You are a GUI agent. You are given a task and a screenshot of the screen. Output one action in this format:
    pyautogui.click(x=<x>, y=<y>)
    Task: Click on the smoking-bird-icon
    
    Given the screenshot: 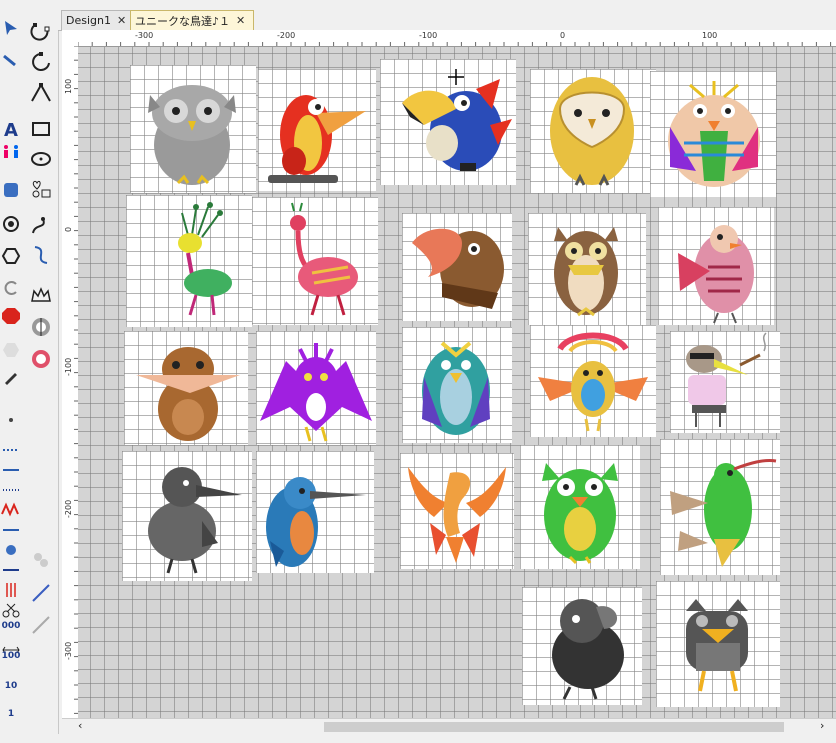 What is the action you would take?
    pyautogui.click(x=726, y=379)
    